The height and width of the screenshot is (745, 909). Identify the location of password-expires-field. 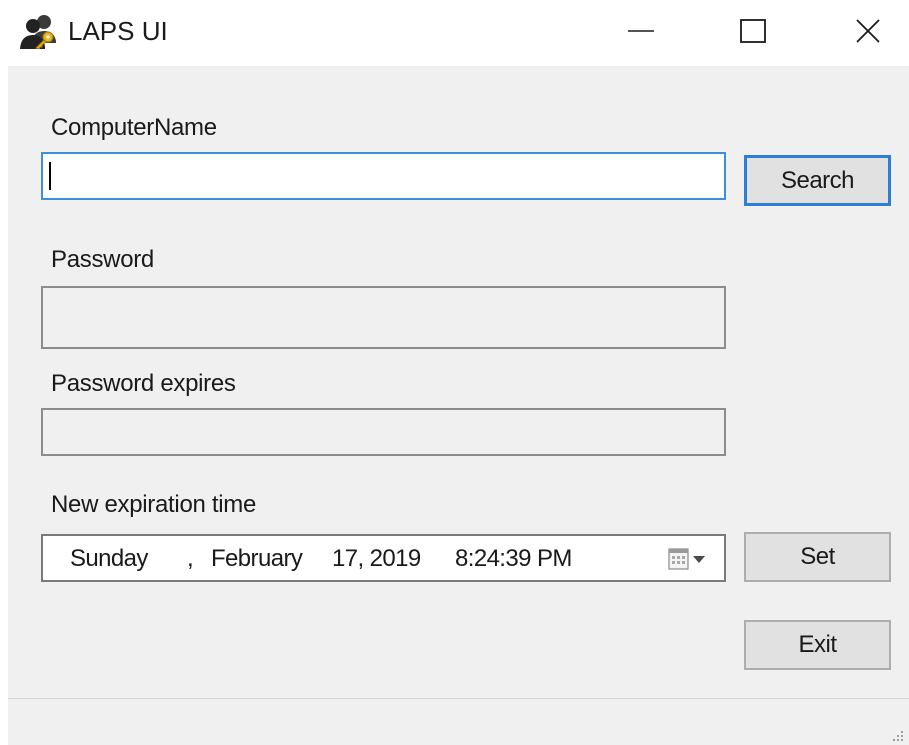
(383, 432).